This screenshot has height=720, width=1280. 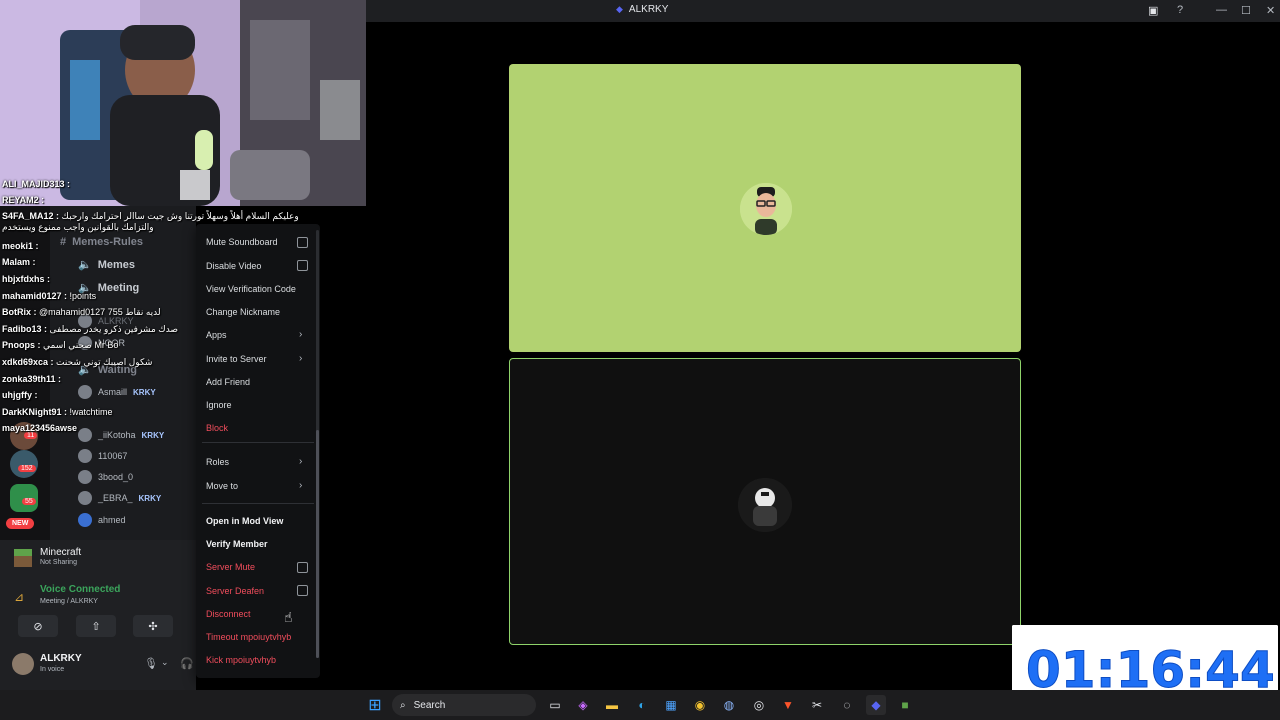 I want to click on task-view-icon: ▭, so click(x=555, y=705).